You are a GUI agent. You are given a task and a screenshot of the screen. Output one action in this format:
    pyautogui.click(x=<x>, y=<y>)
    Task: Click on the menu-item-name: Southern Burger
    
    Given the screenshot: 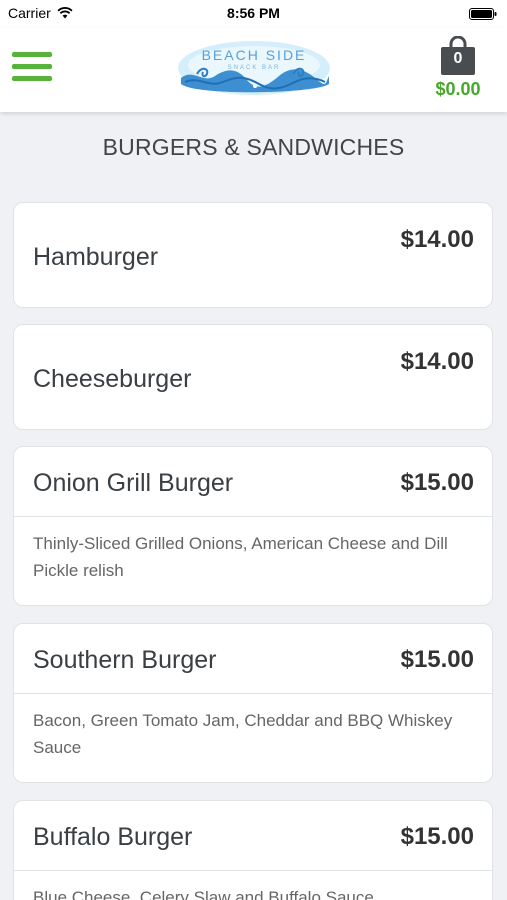 What is the action you would take?
    pyautogui.click(x=125, y=660)
    